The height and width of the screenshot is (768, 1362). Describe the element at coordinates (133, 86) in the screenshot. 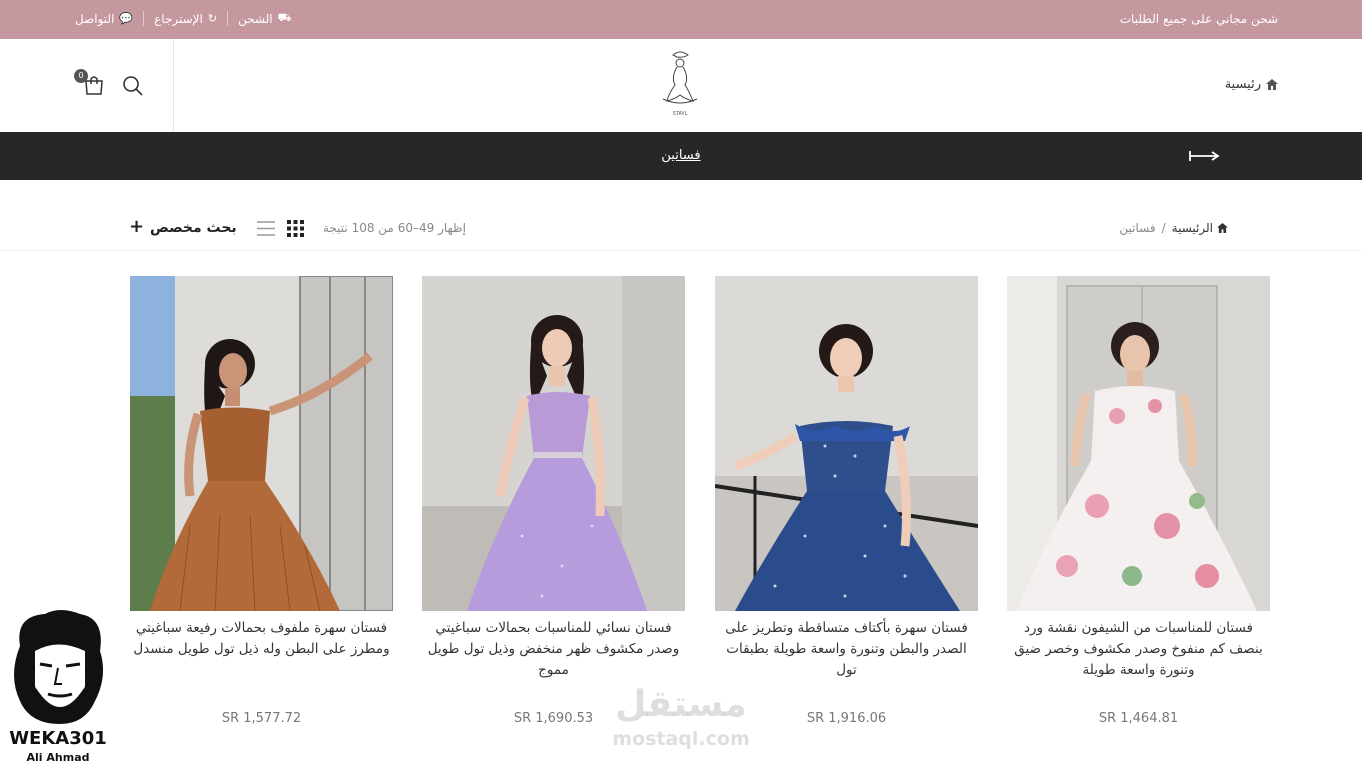

I see `search-icon` at that location.